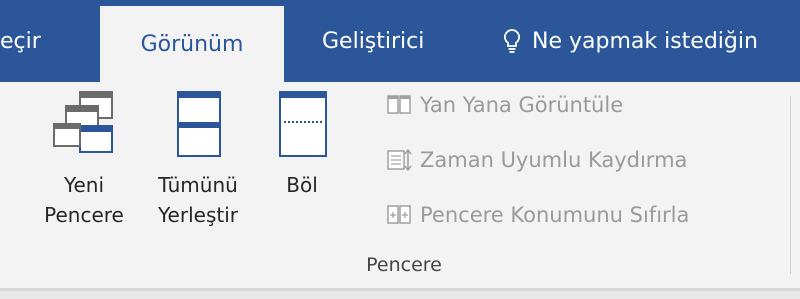 This screenshot has height=299, width=800. What do you see at coordinates (512, 41) in the screenshot?
I see `lightbulb-icon` at bounding box center [512, 41].